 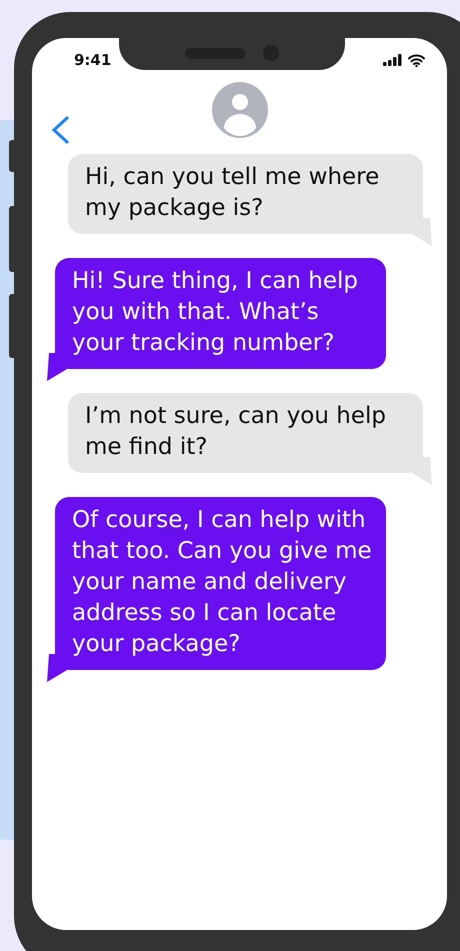 I want to click on avatar-icon, so click(x=240, y=110).